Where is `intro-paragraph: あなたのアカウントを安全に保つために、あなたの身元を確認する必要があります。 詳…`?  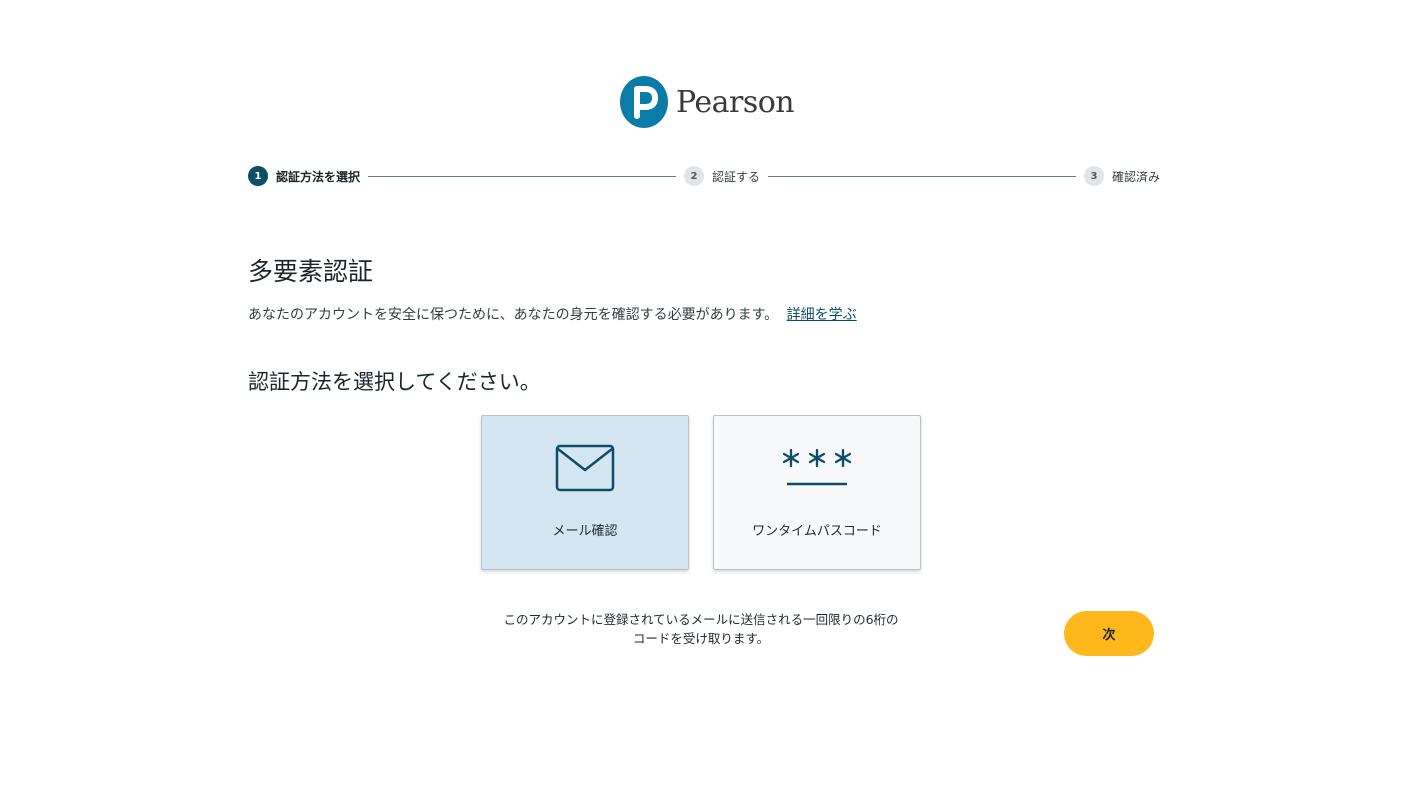
intro-paragraph: あなたのアカウントを安全に保つために、あなたの身元を確認する必要があります。 詳… is located at coordinates (552, 314).